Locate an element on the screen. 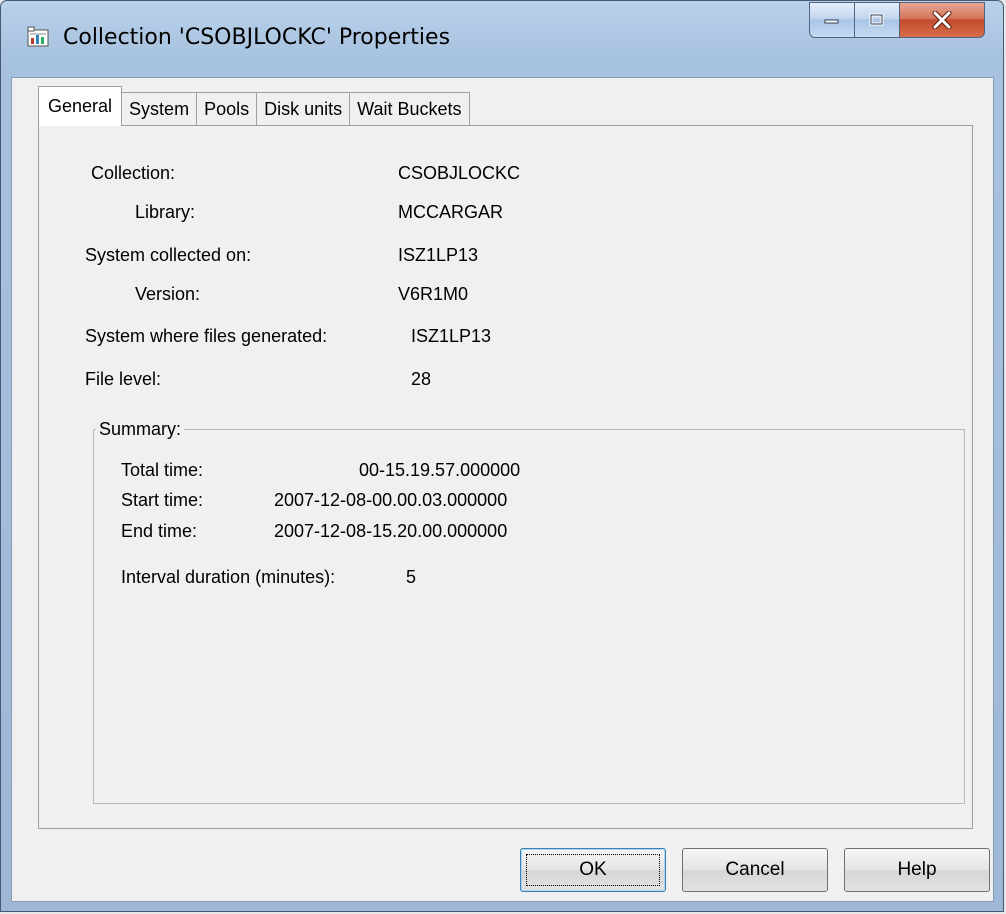 The image size is (1006, 914). minimize-button is located at coordinates (832, 20).